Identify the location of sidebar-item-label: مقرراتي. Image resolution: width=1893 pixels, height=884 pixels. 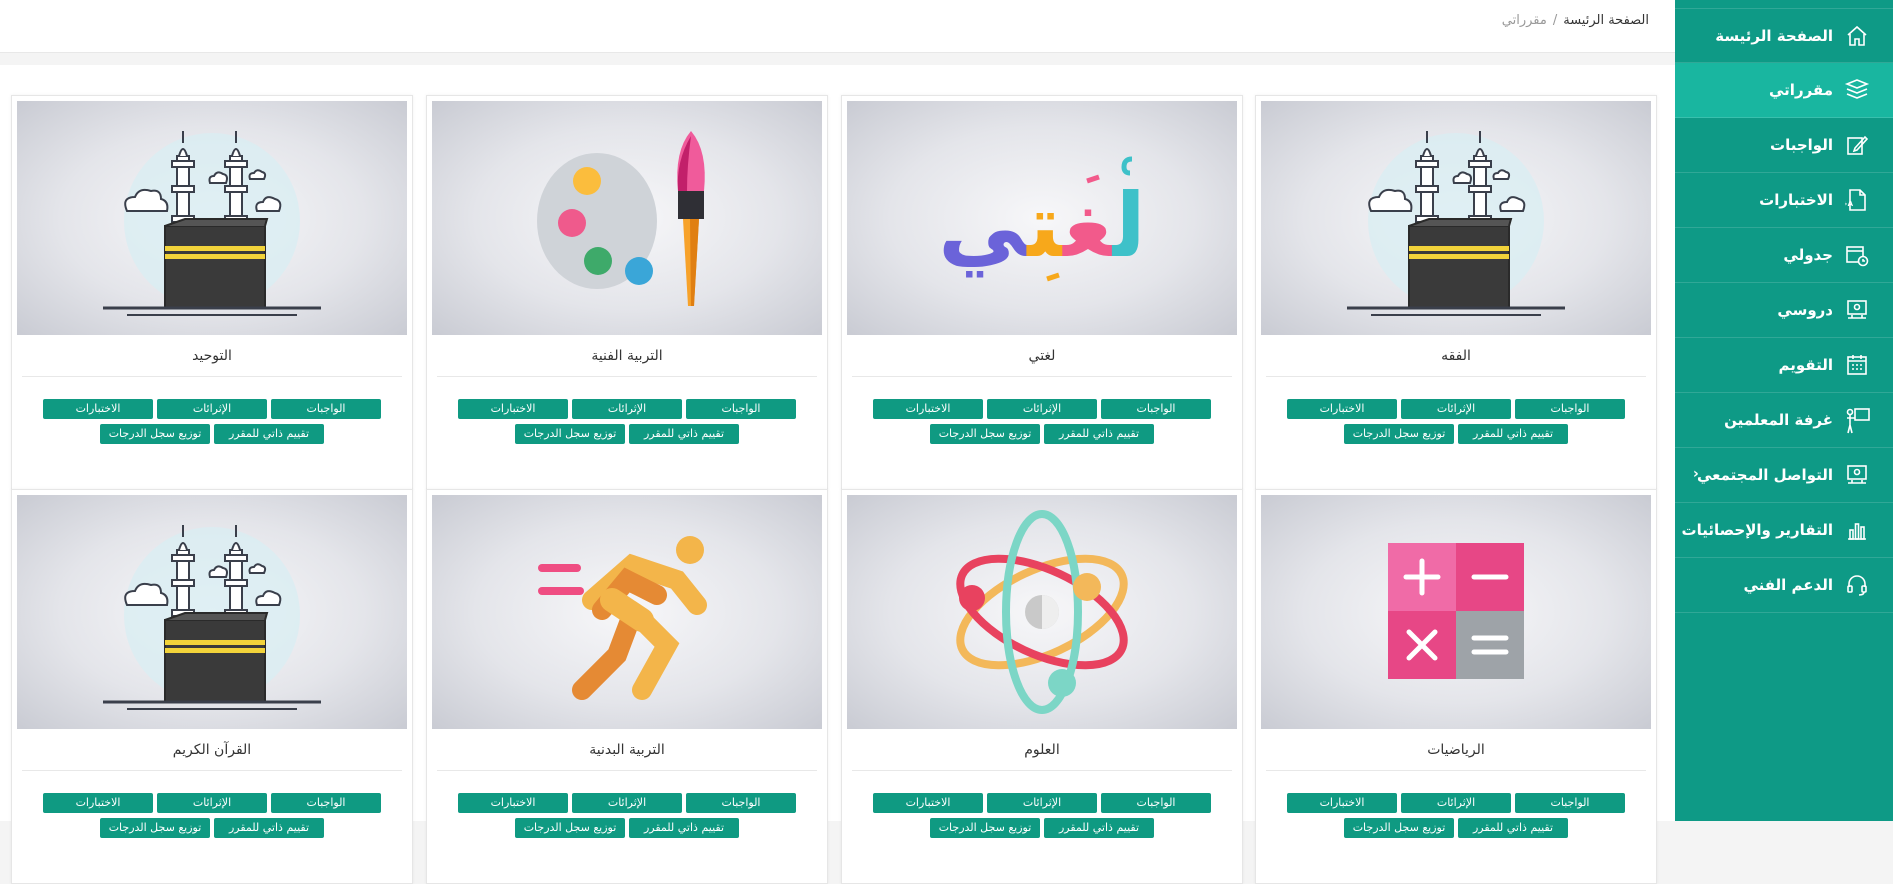
(1801, 90).